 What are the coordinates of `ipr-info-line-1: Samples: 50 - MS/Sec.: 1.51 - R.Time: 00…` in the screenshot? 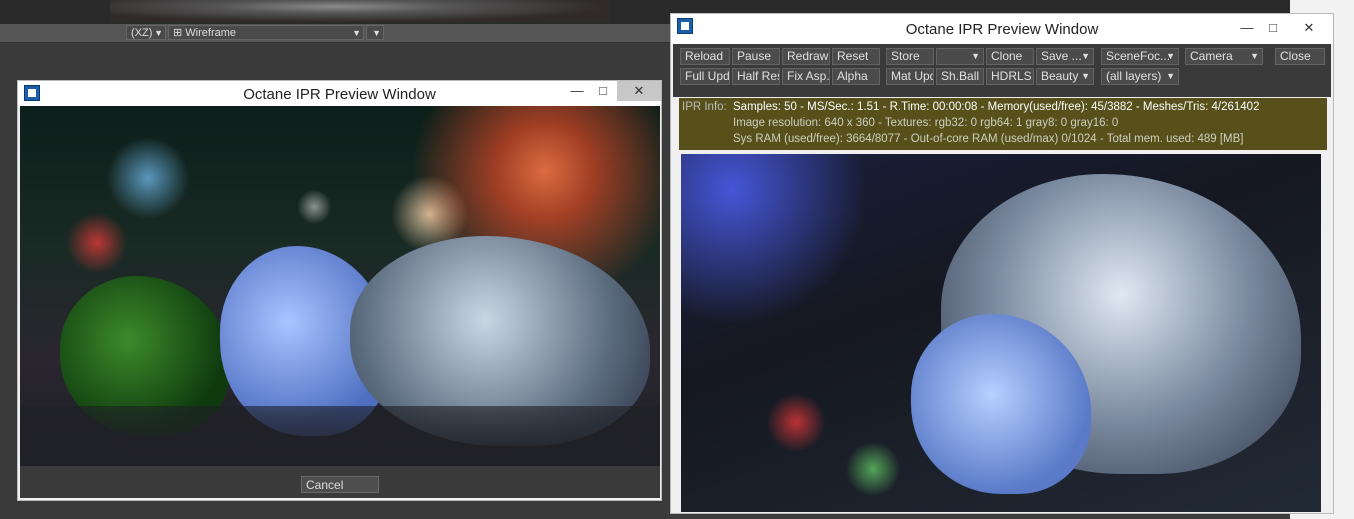 It's located at (996, 107).